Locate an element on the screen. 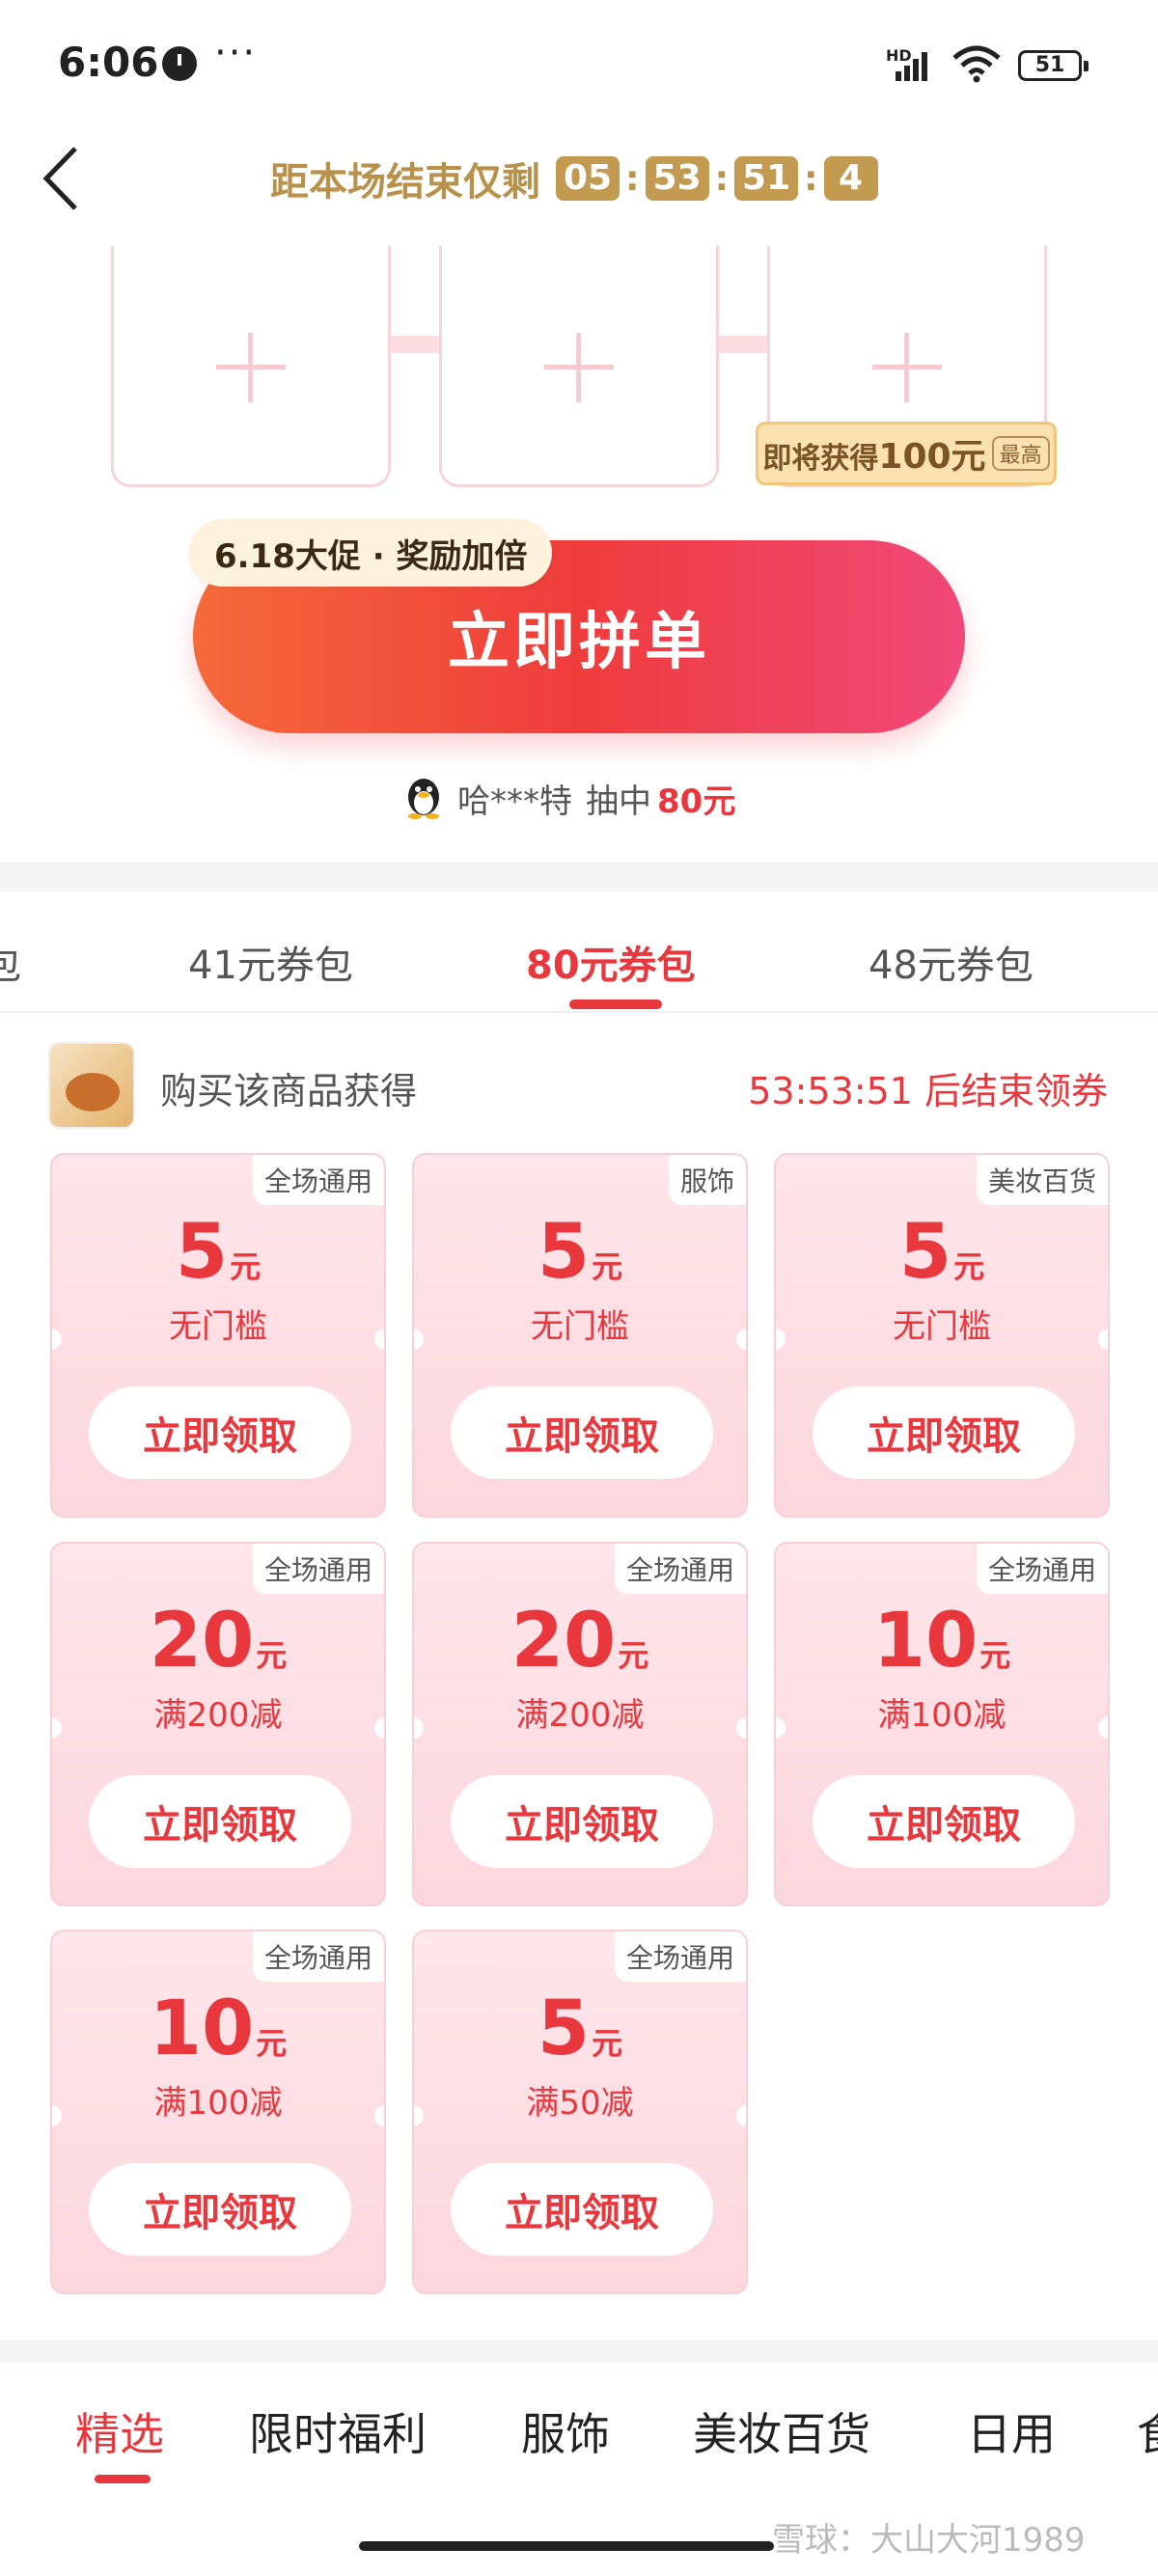 This screenshot has height=2576, width=1158. clock-icon is located at coordinates (179, 64).